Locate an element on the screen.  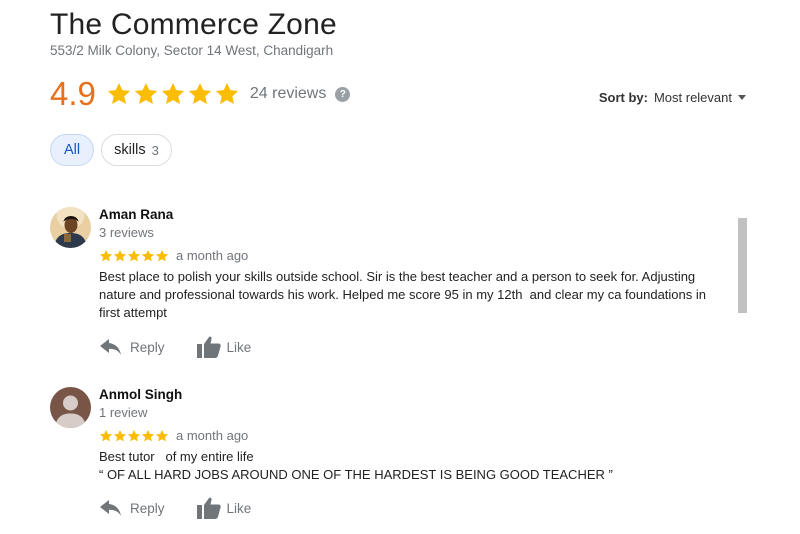
filter-chip-count: 3 is located at coordinates (155, 150).